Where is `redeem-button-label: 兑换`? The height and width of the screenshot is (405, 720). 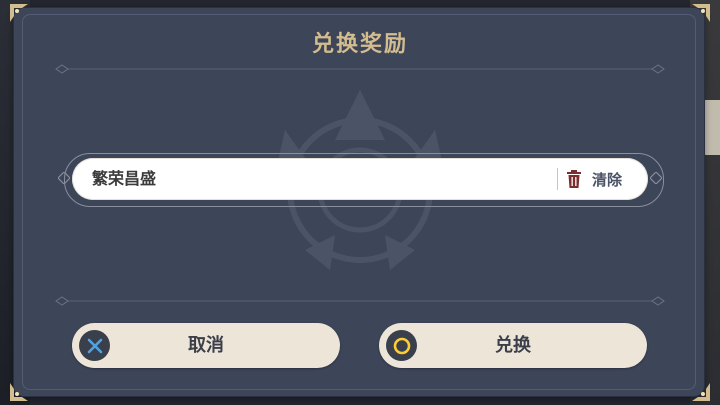
redeem-button-label: 兑换 is located at coordinates (513, 345).